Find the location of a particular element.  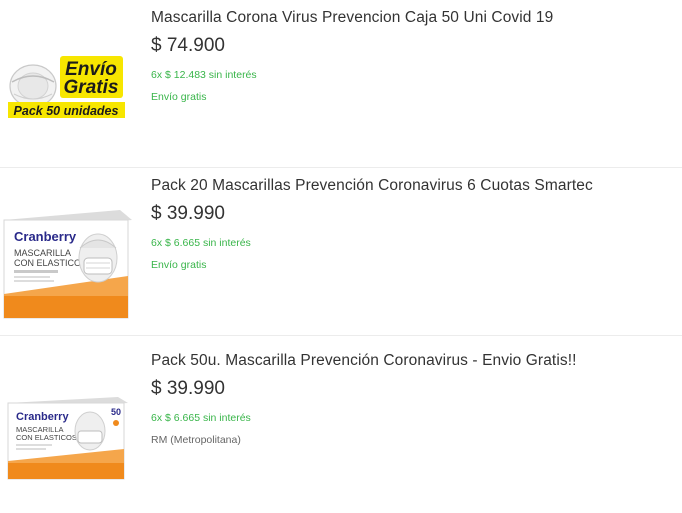

badge-line-3: Pack 50 unidades is located at coordinates (66, 111).